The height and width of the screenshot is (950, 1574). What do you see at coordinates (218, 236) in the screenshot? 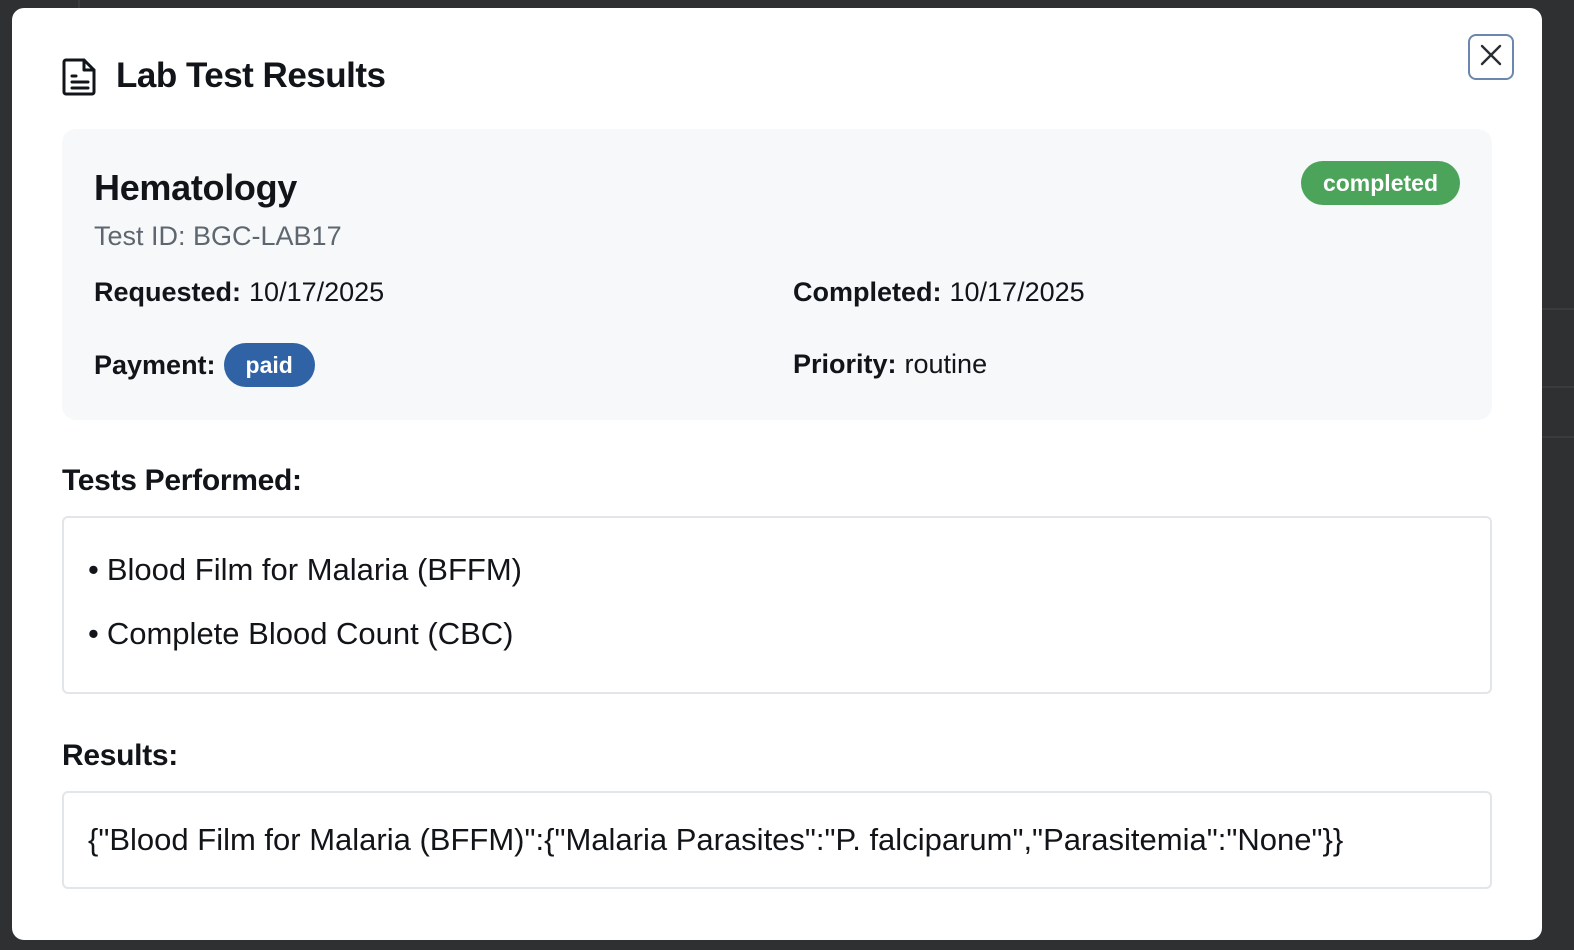
I see `test-id: Test ID: BGC-LAB17` at bounding box center [218, 236].